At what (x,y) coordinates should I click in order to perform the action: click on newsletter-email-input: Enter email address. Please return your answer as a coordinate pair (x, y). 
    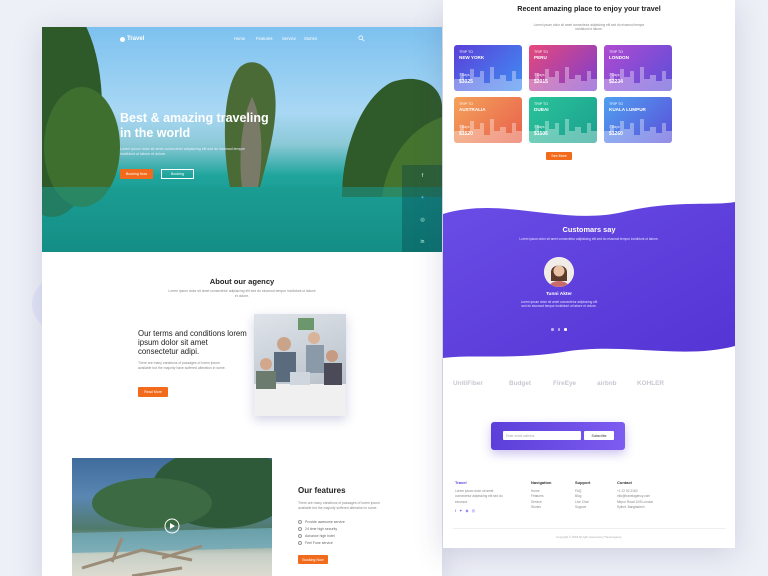
    Looking at the image, I should click on (542, 435).